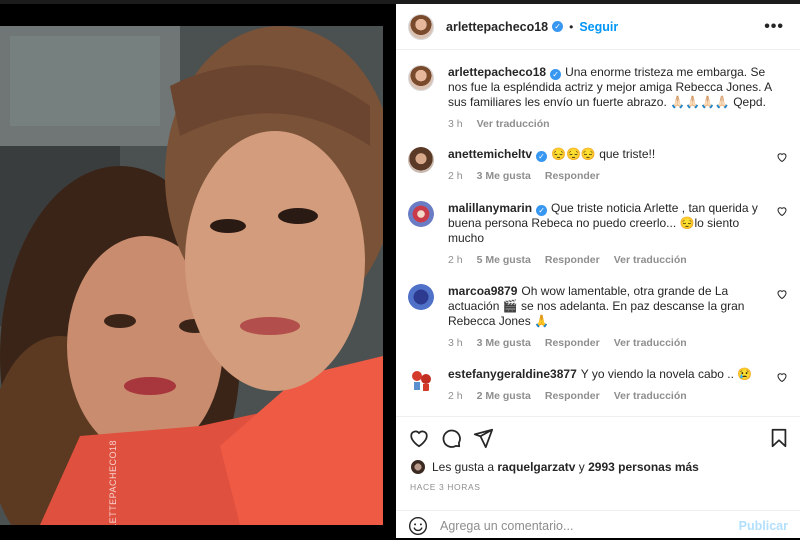  Describe the element at coordinates (611, 396) in the screenshot. I see `comment-meta: 2 h 2 Me gusta Responder Ver traducción` at that location.